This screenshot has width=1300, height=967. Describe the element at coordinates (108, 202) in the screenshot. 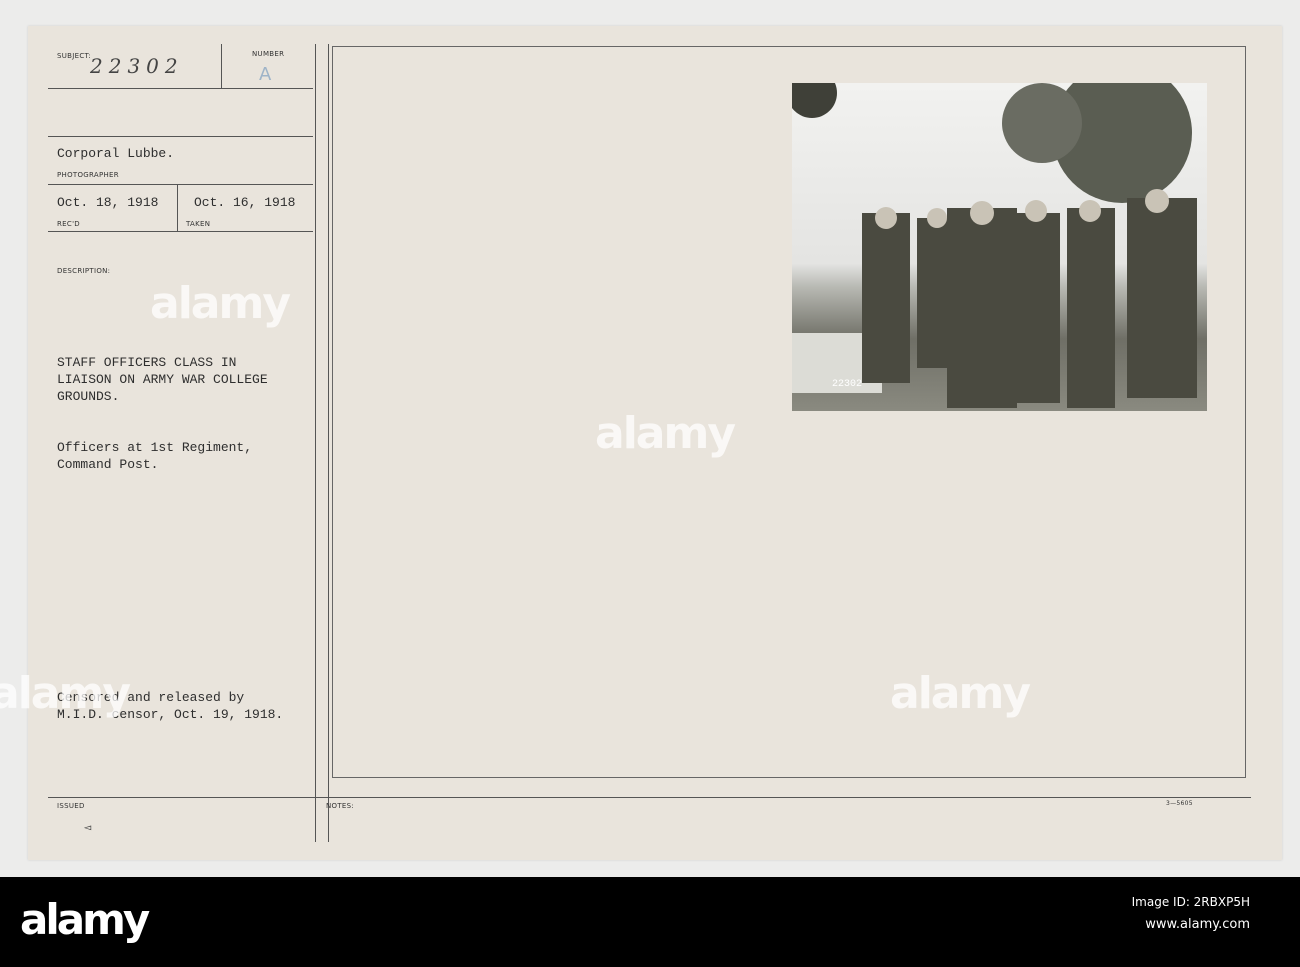

I see `received-date: Oct. 18, 1918` at that location.